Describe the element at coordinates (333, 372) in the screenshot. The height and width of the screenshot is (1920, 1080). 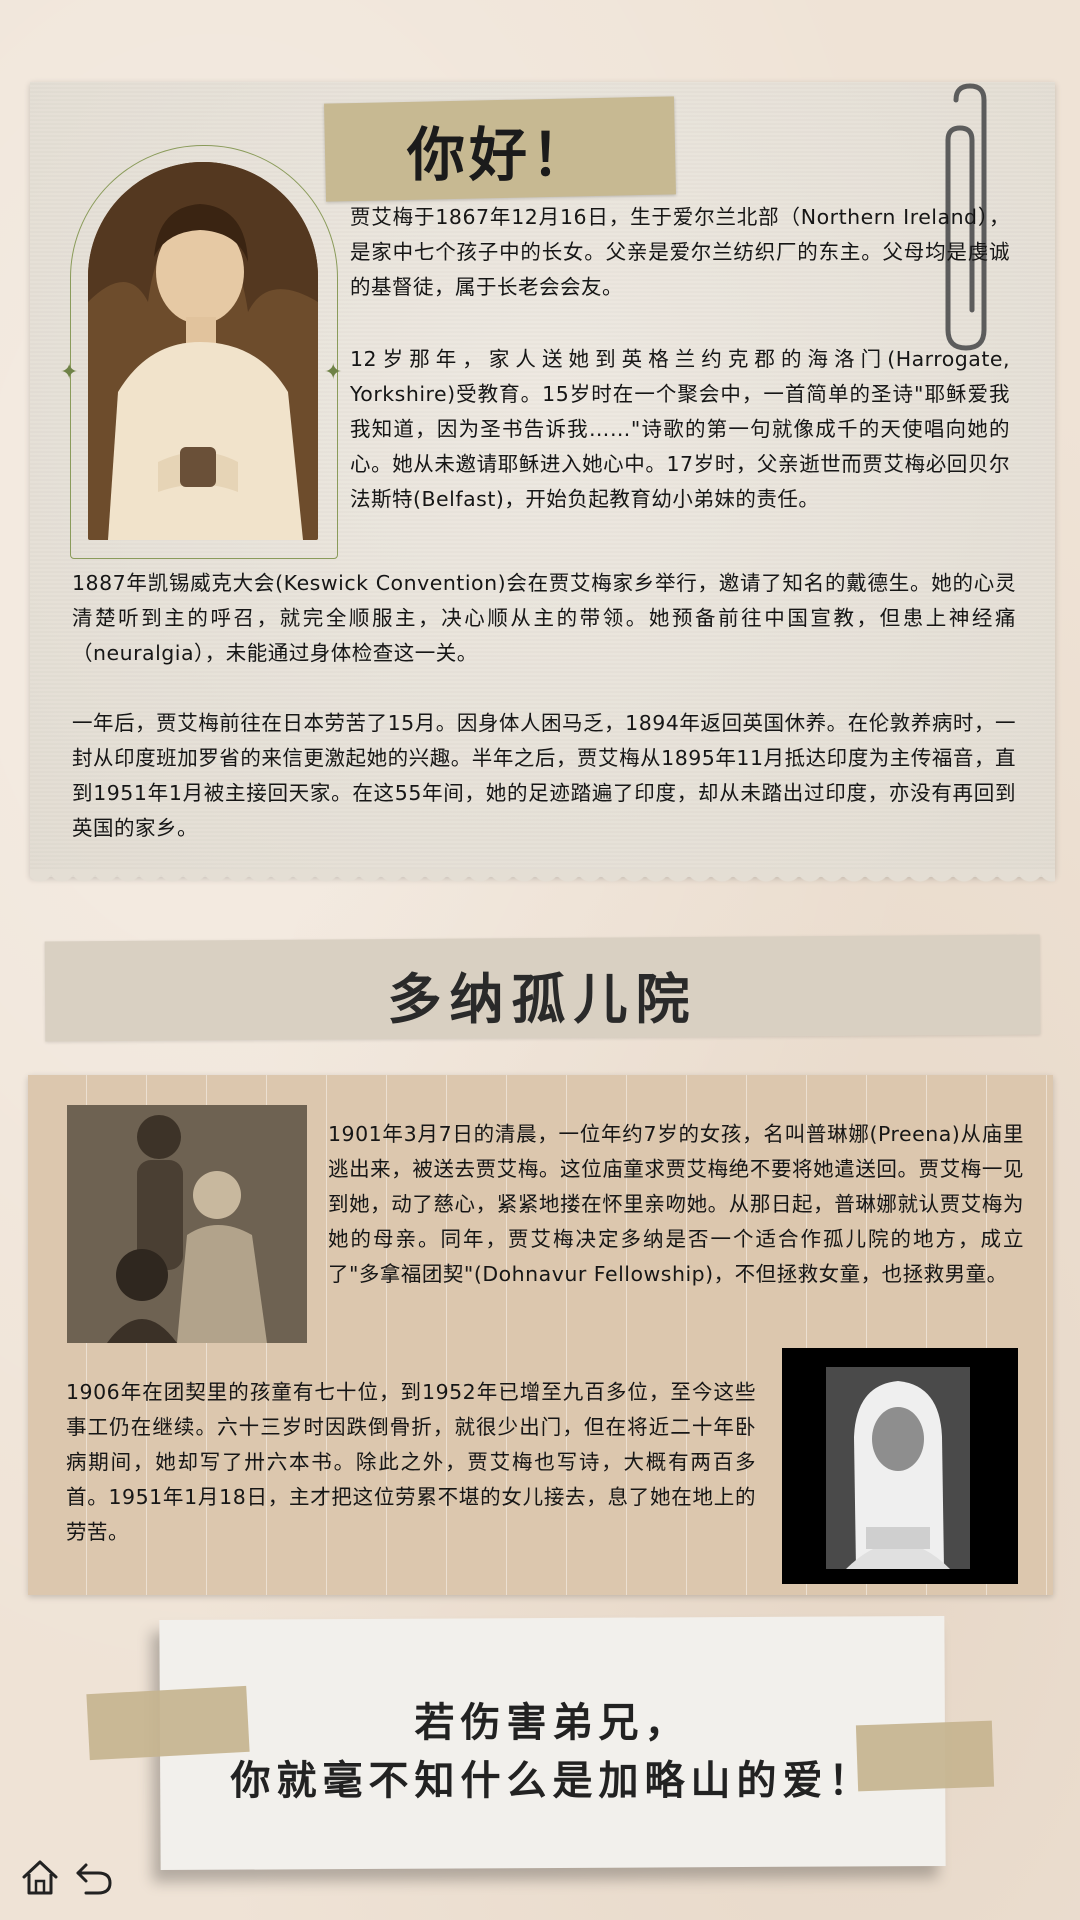
I see `sparkle-right-icon: ✦` at that location.